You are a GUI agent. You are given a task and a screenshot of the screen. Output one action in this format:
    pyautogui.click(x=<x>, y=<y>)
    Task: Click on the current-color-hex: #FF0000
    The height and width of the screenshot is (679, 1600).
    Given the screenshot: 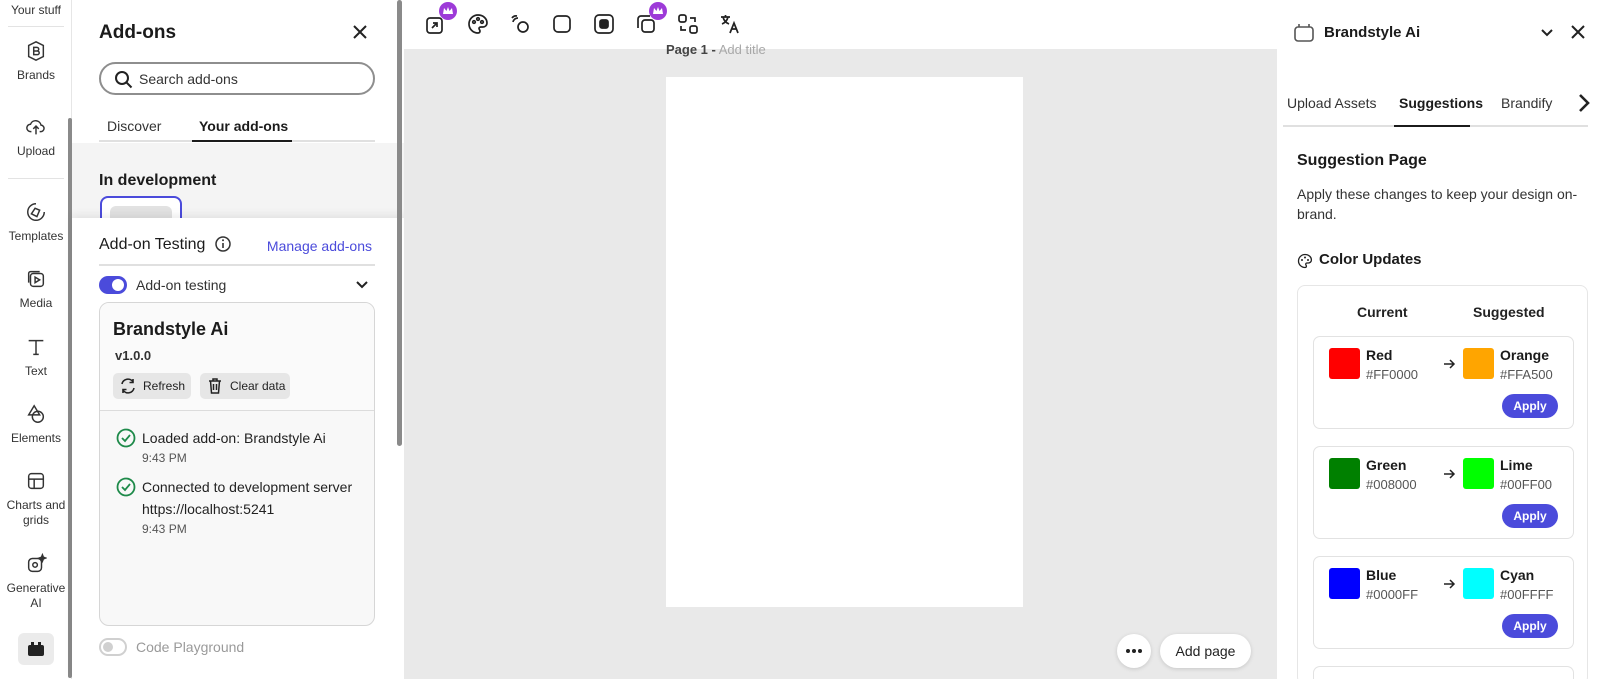 What is the action you would take?
    pyautogui.click(x=1392, y=374)
    